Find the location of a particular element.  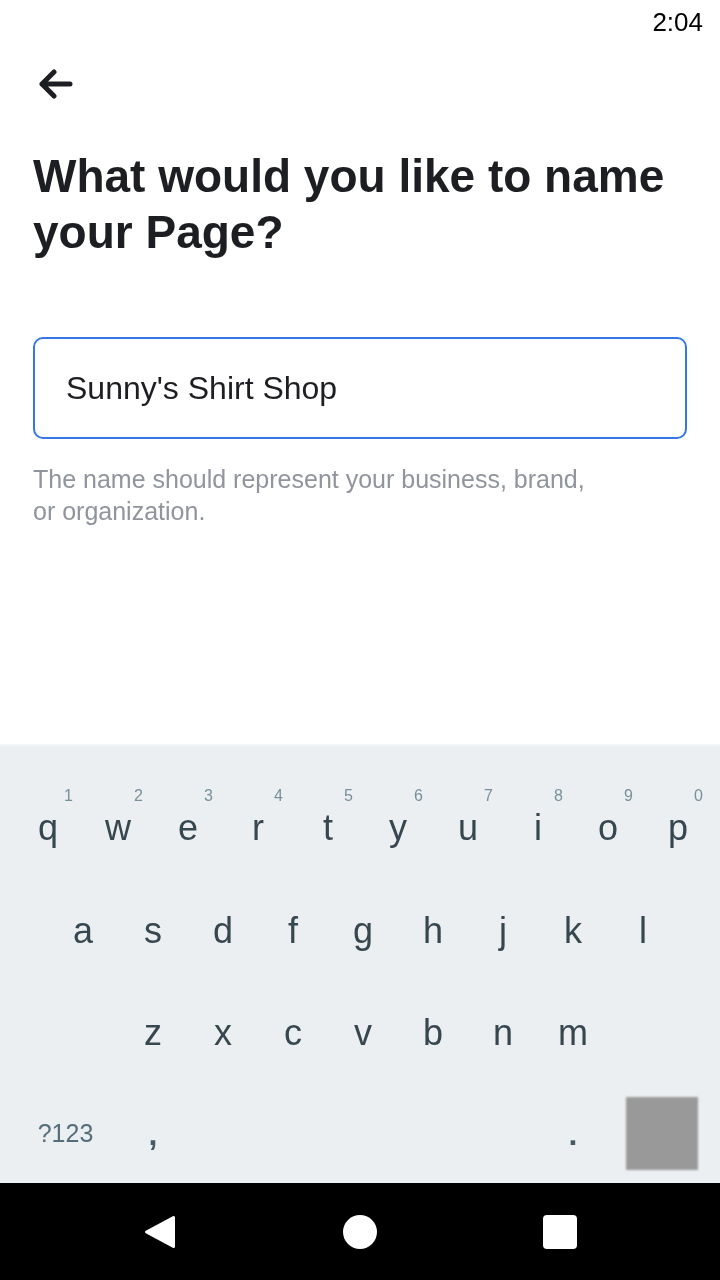

nav-recents-button is located at coordinates (560, 1231).